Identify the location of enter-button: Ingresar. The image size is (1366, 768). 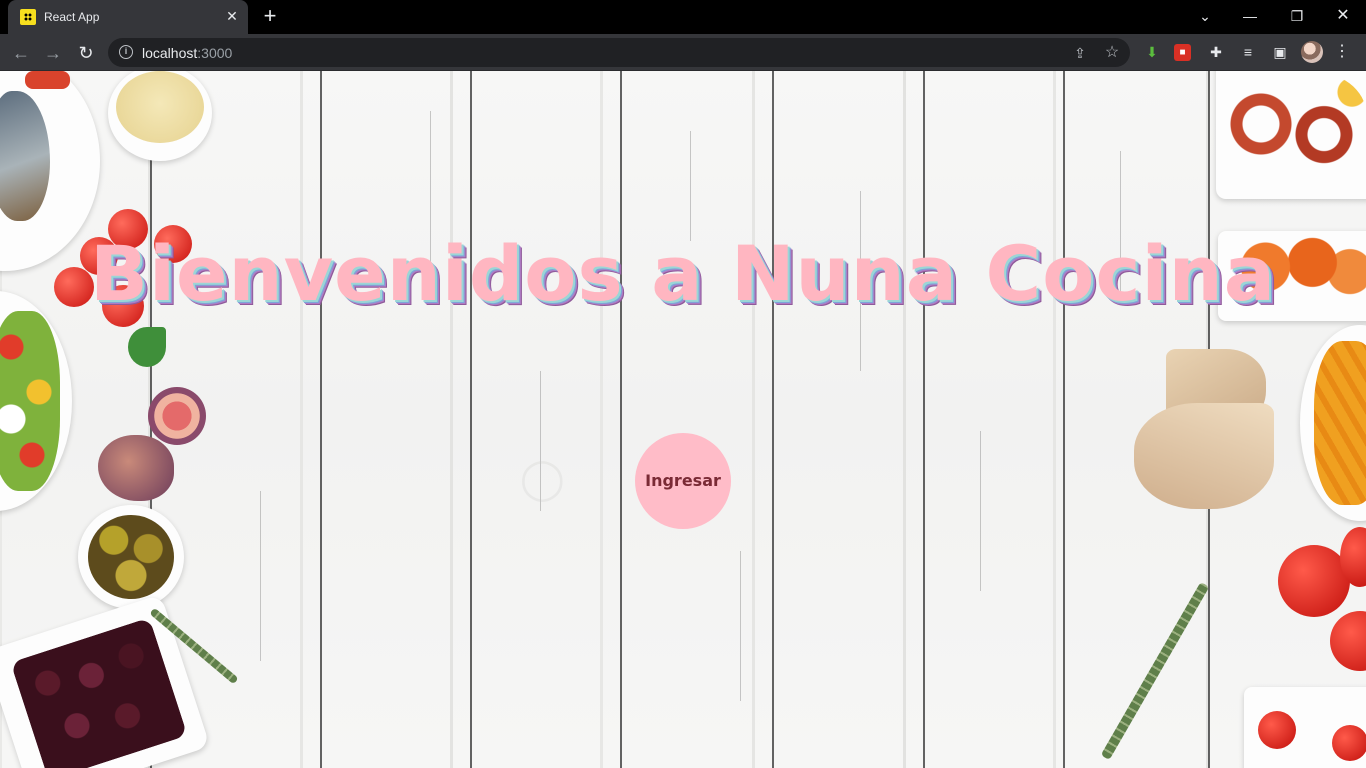
(683, 481).